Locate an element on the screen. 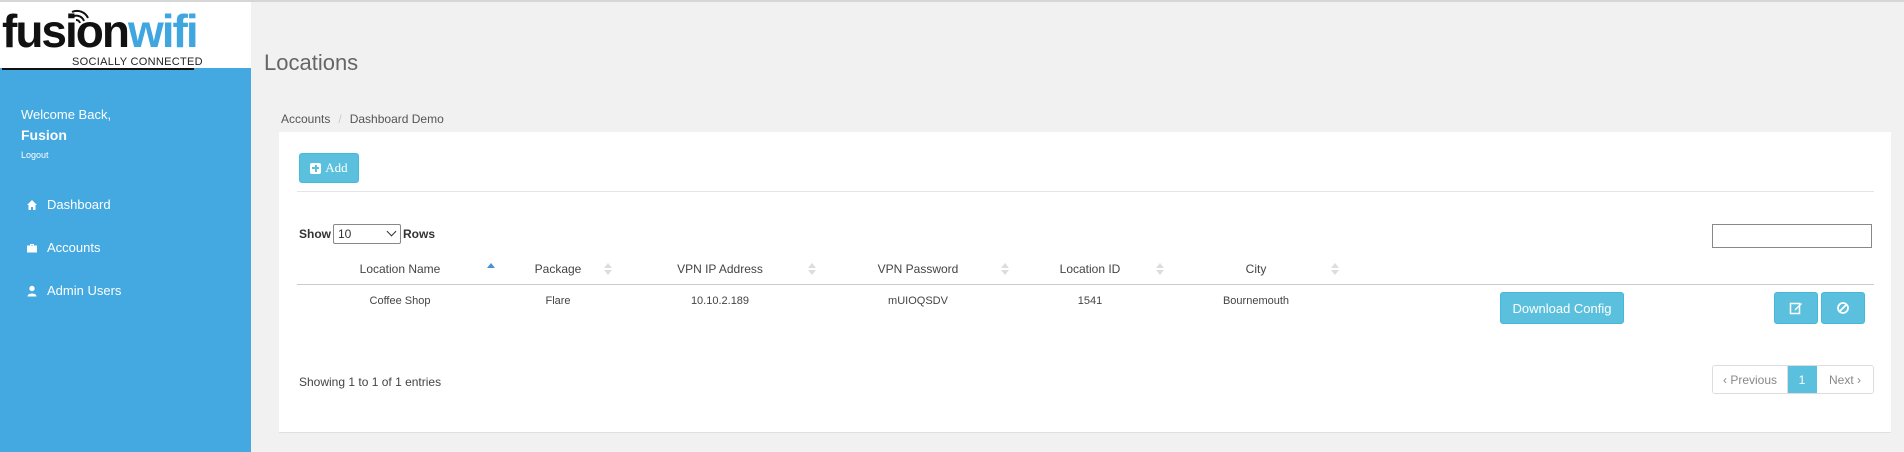  column-header-vpn-password: VPN Password is located at coordinates (918, 269).